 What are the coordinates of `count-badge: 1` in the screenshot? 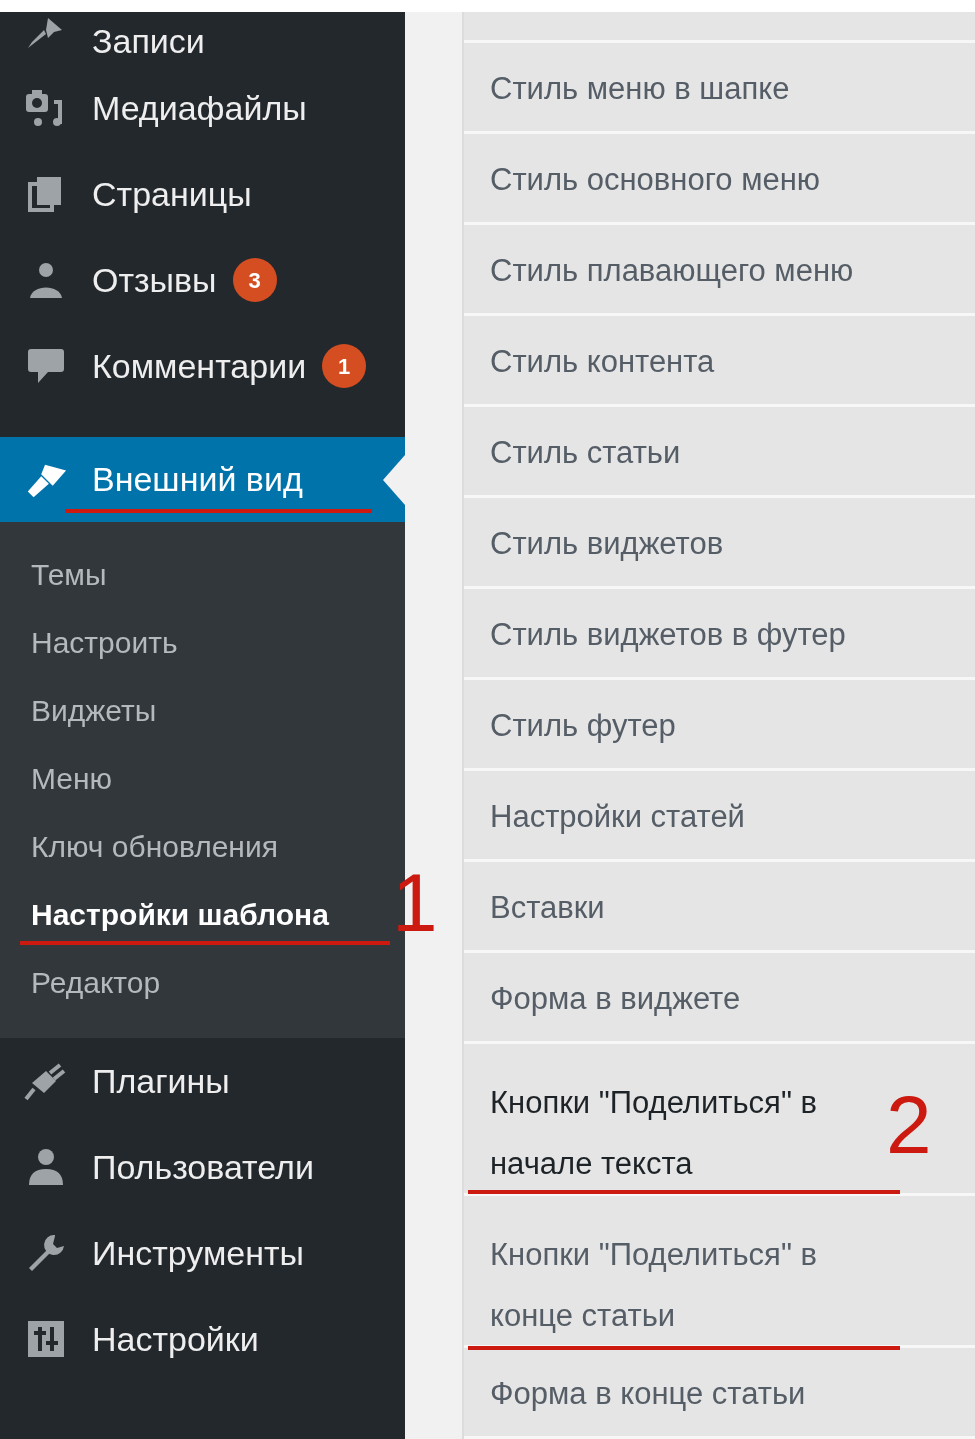 It's located at (344, 366).